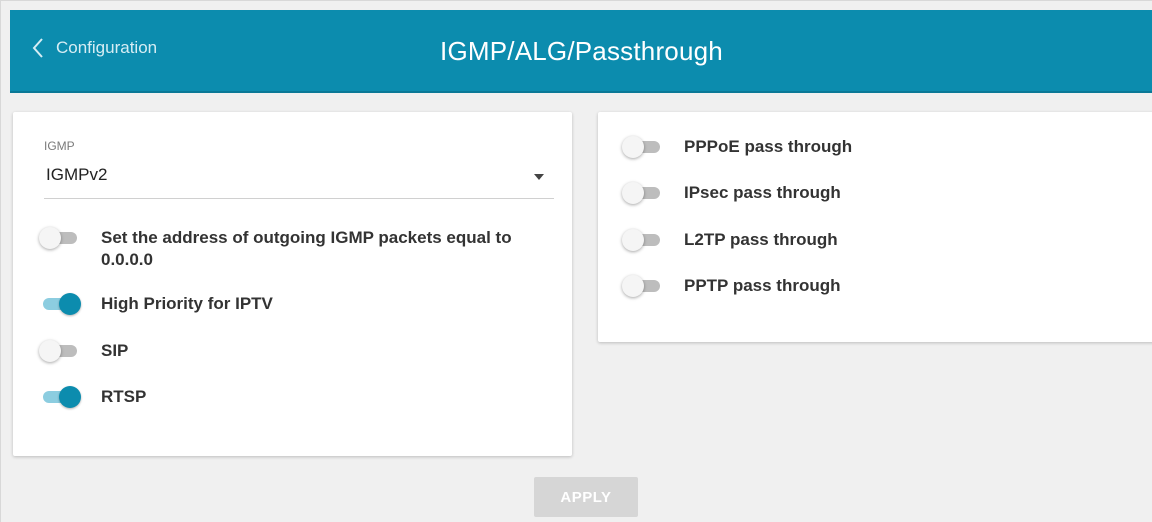 This screenshot has width=1152, height=522. What do you see at coordinates (83, 351) in the screenshot?
I see `toggle-row-sip: SIP` at bounding box center [83, 351].